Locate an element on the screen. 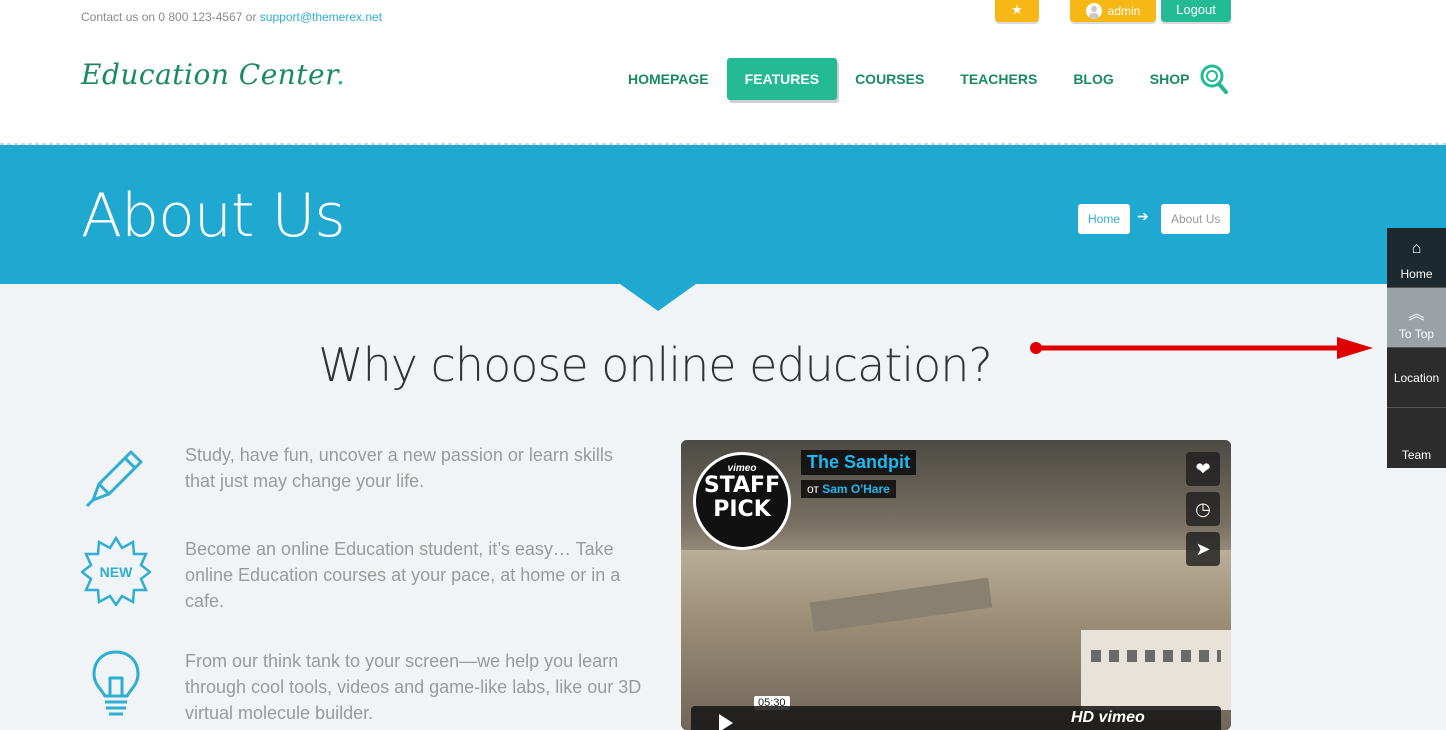  breadcrumb-current: About Us is located at coordinates (1196, 219).